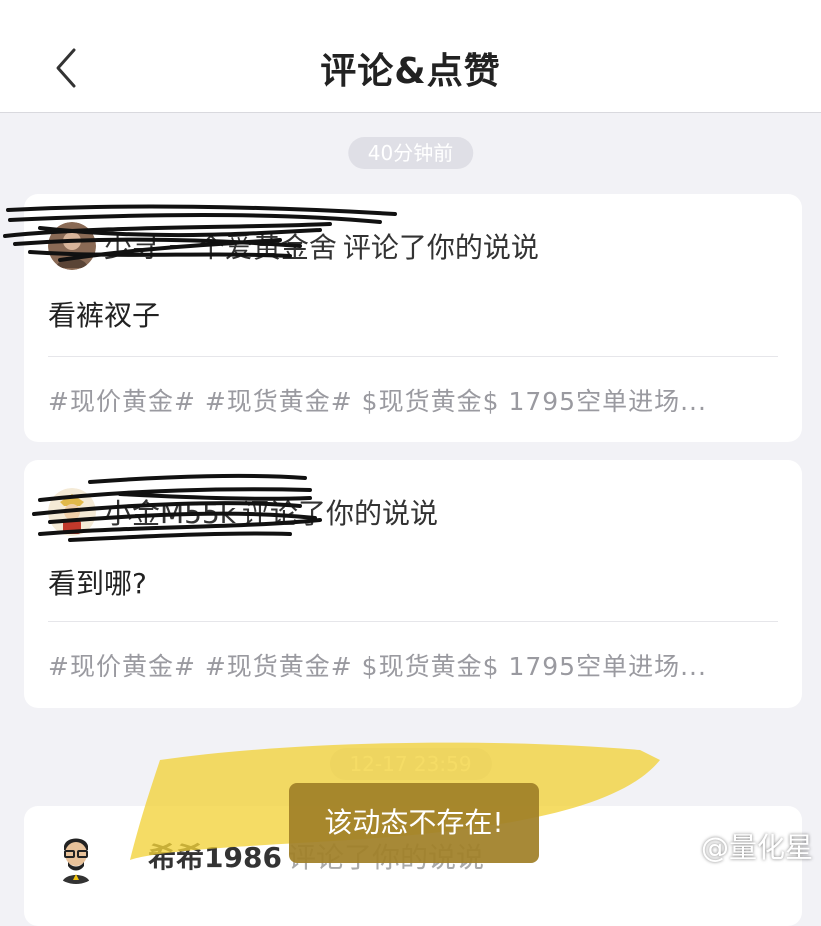  What do you see at coordinates (170, 512) in the screenshot?
I see `user-name: 小金M55k` at bounding box center [170, 512].